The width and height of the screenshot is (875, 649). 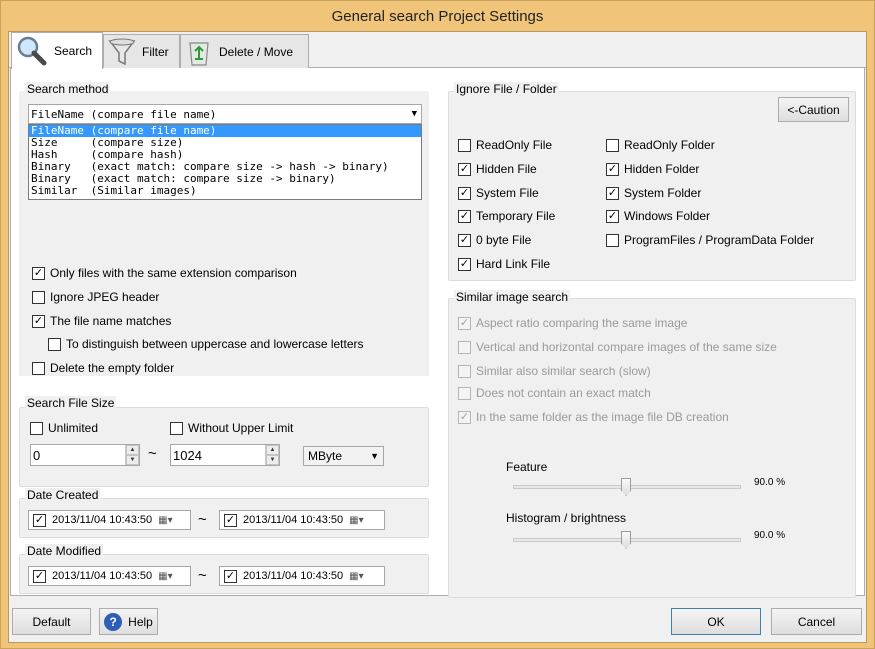 What do you see at coordinates (652, 169) in the screenshot?
I see `ignore-hidden-folder-checkbox: ✓ Hidden Folder` at bounding box center [652, 169].